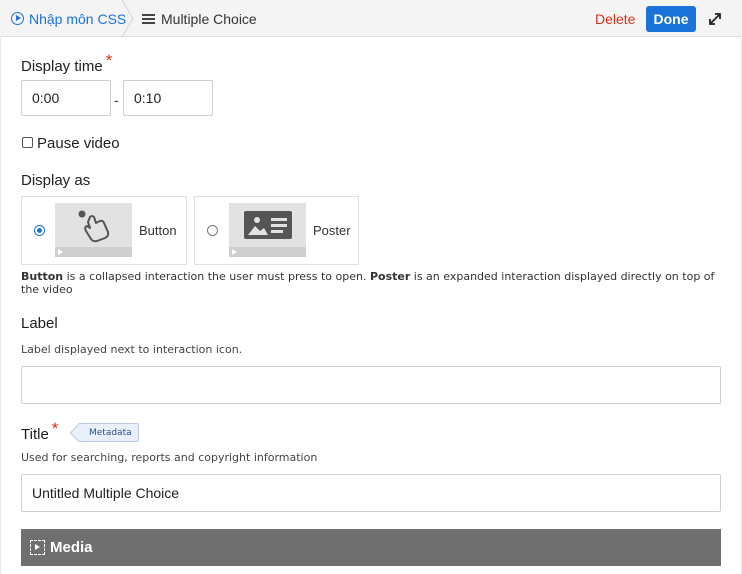 The image size is (742, 574). I want to click on expand-icon, so click(715, 19).